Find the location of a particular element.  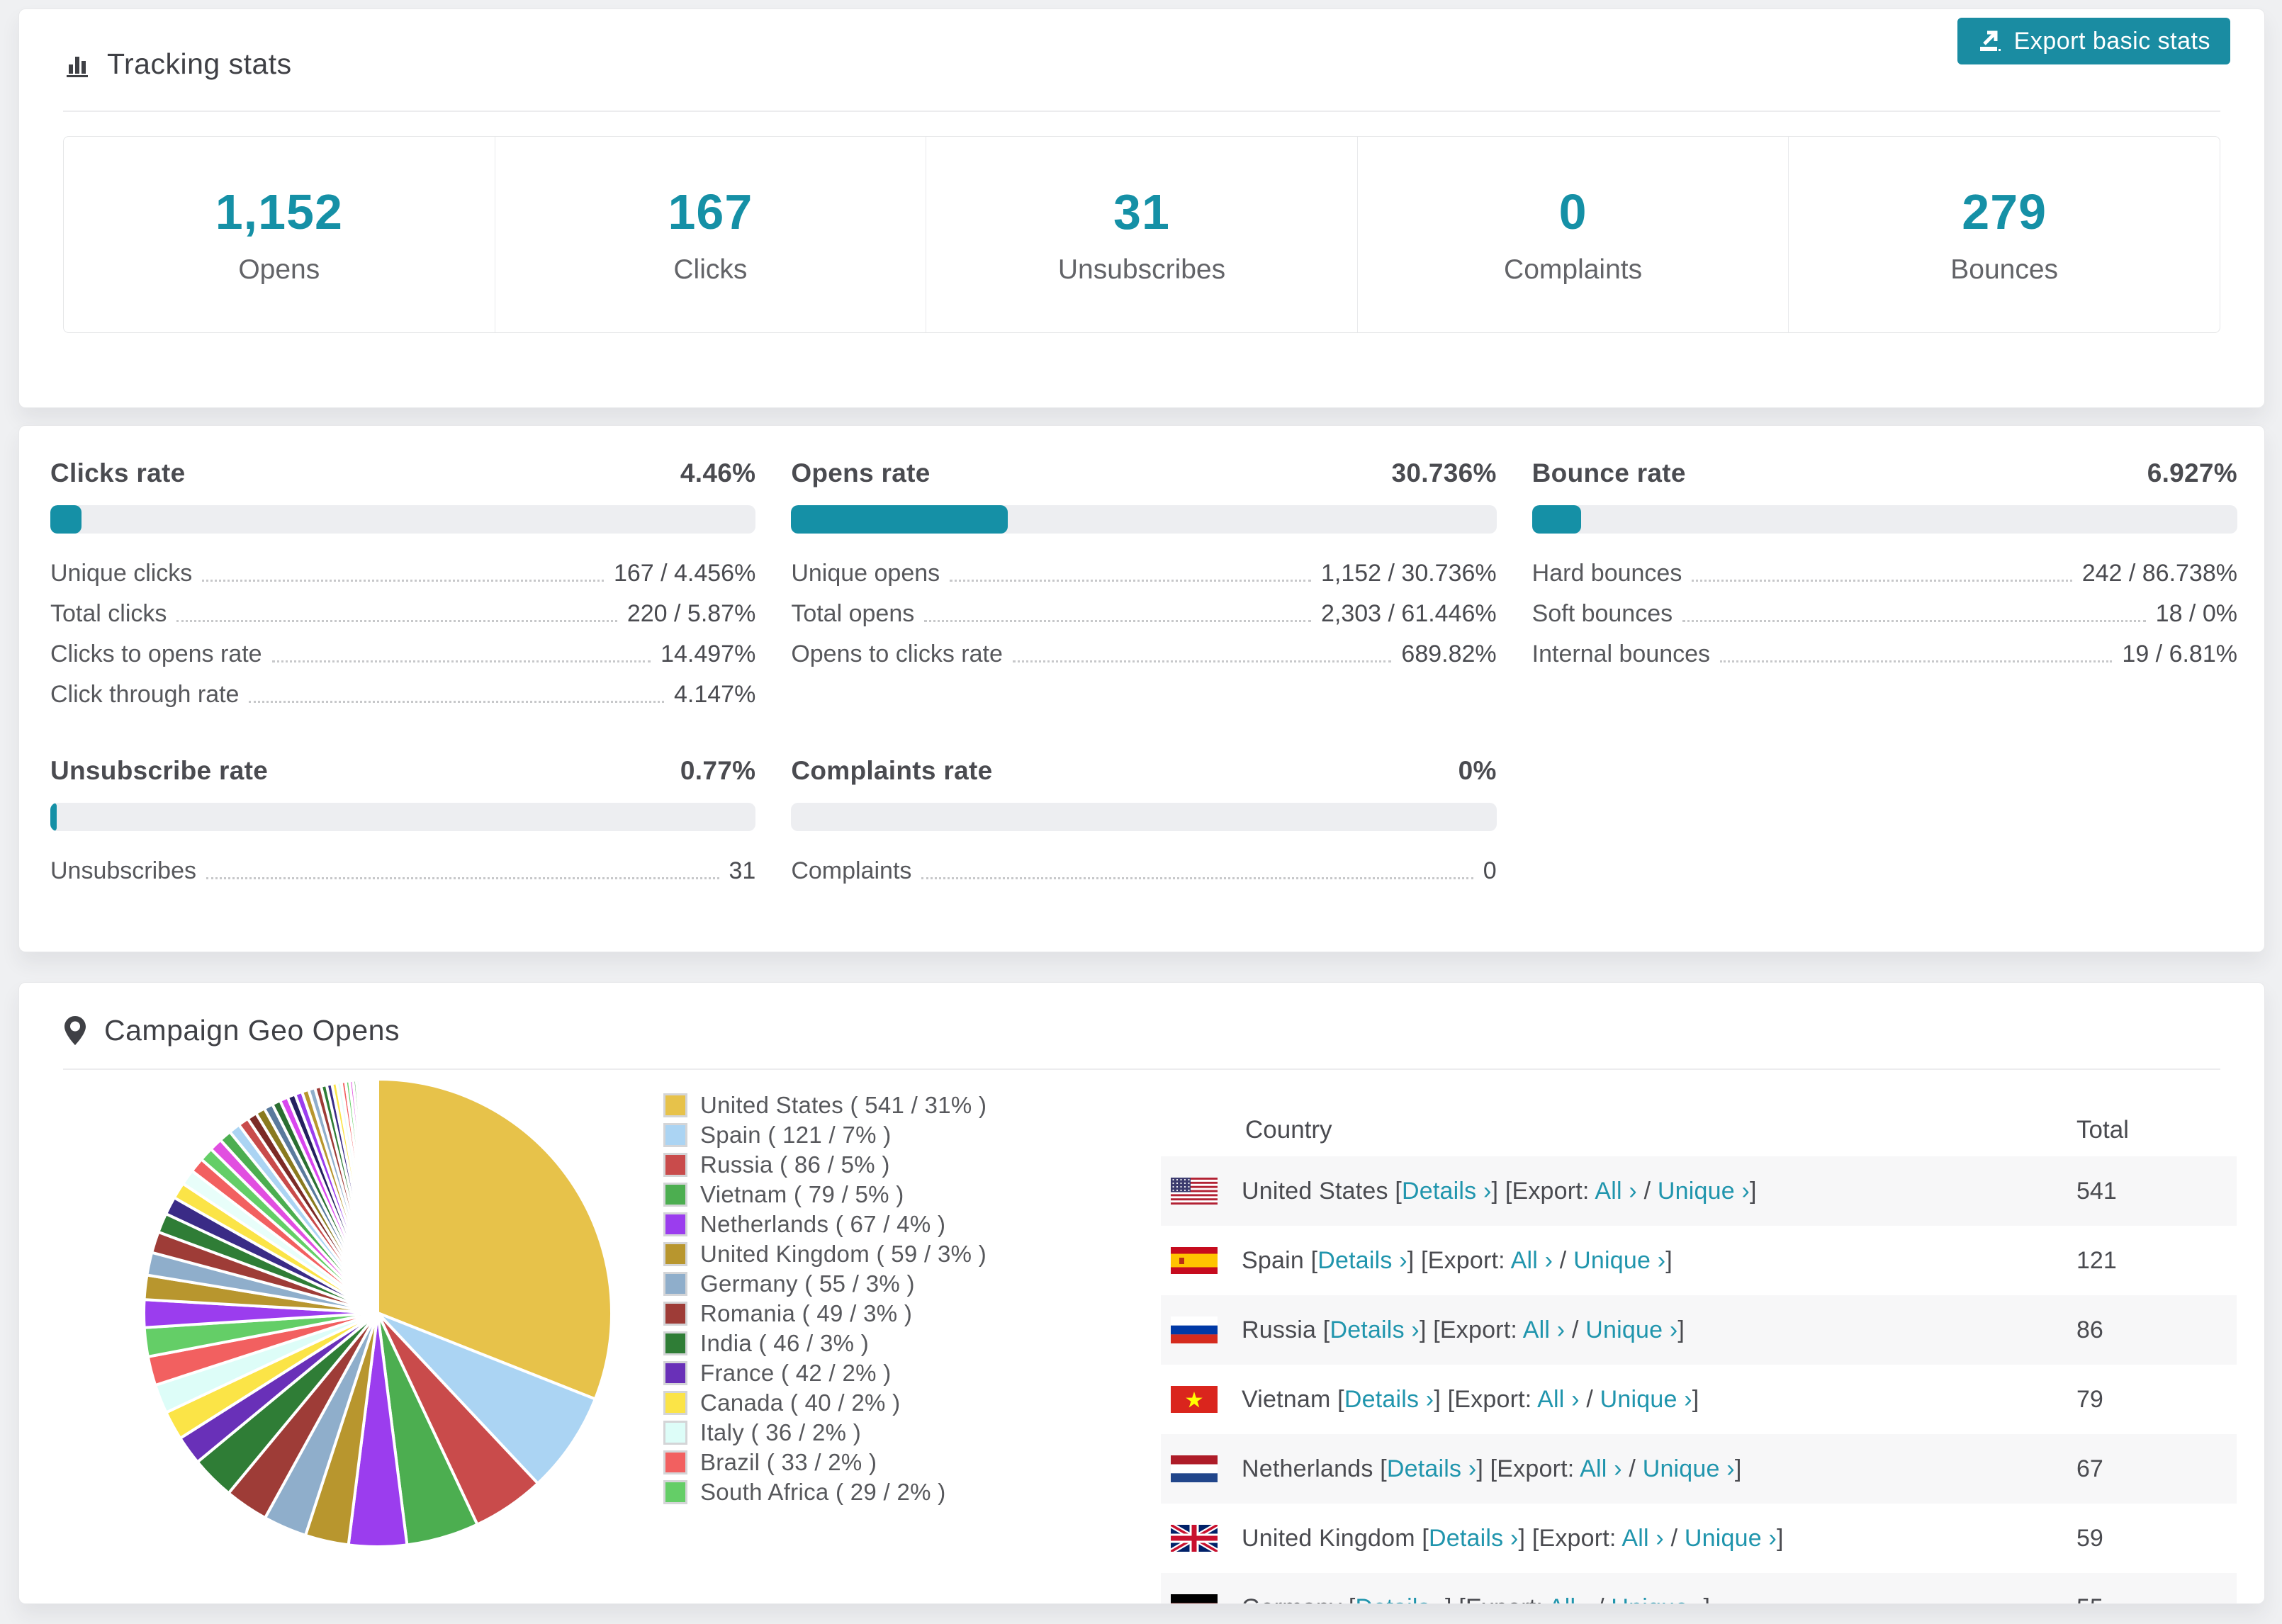

legend-label: Italy ( 36 / 2% ) is located at coordinates (781, 1432).